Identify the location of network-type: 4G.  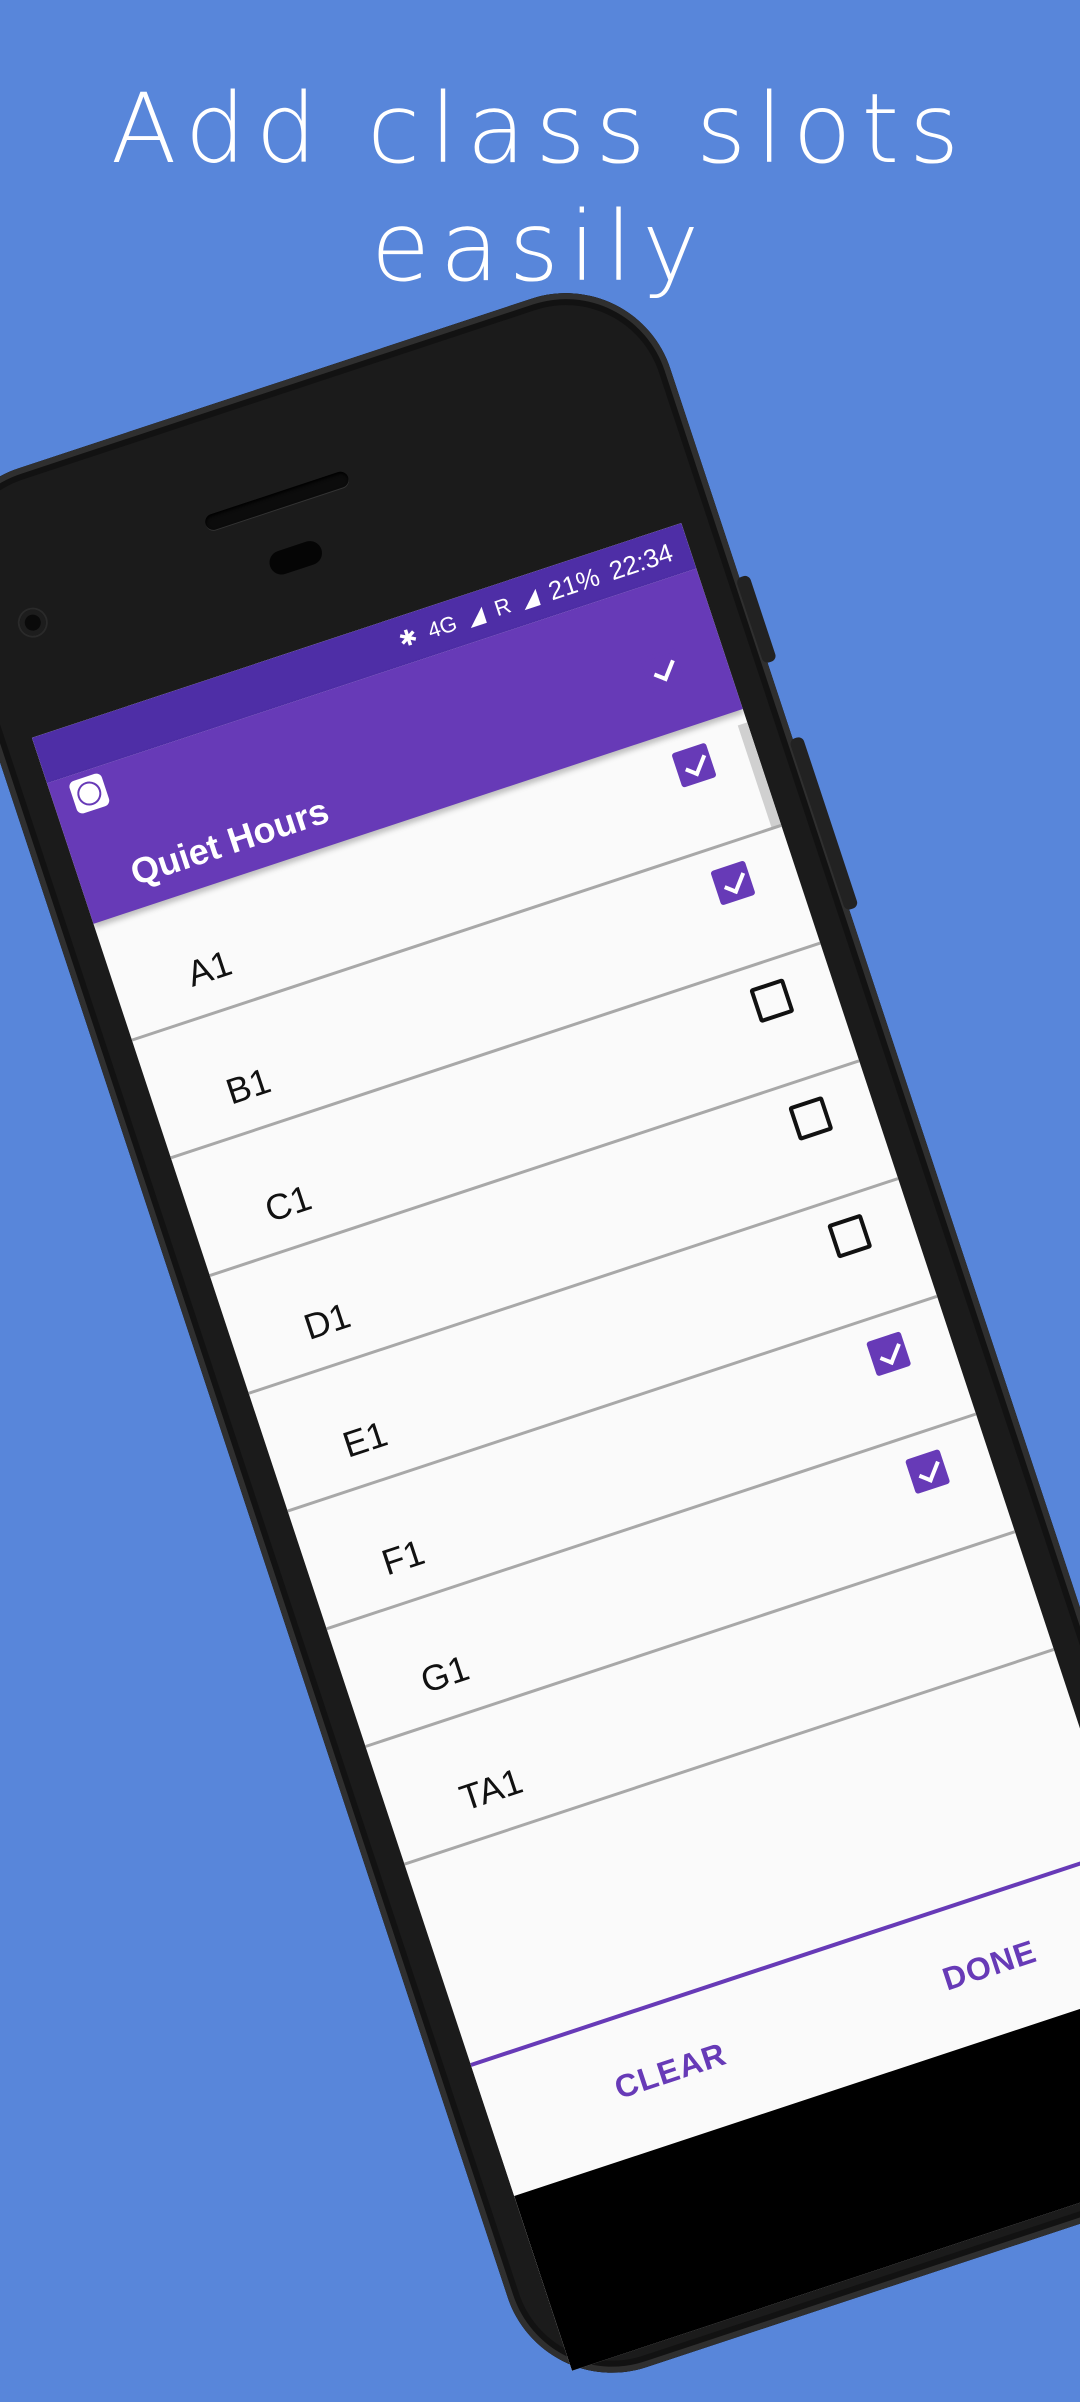
(442, 627).